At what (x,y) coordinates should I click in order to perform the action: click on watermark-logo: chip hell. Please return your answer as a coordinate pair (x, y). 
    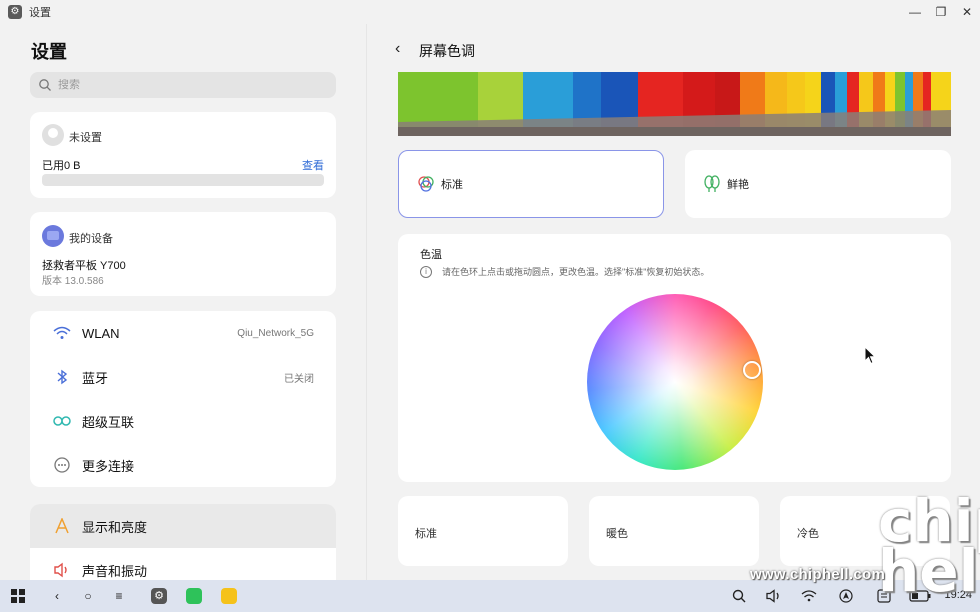
    Looking at the image, I should click on (929, 546).